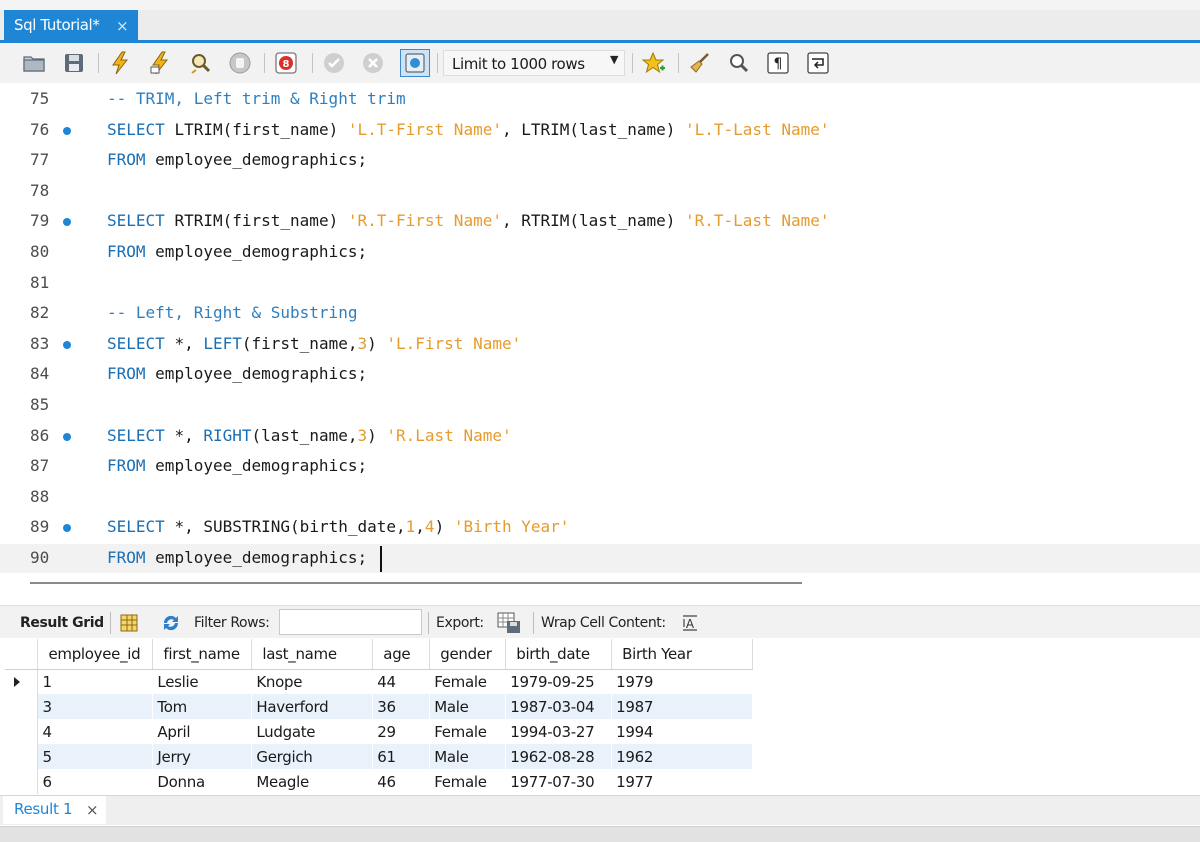 The image size is (1200, 842). I want to click on result-grid-label: Result Grid, so click(62, 623).